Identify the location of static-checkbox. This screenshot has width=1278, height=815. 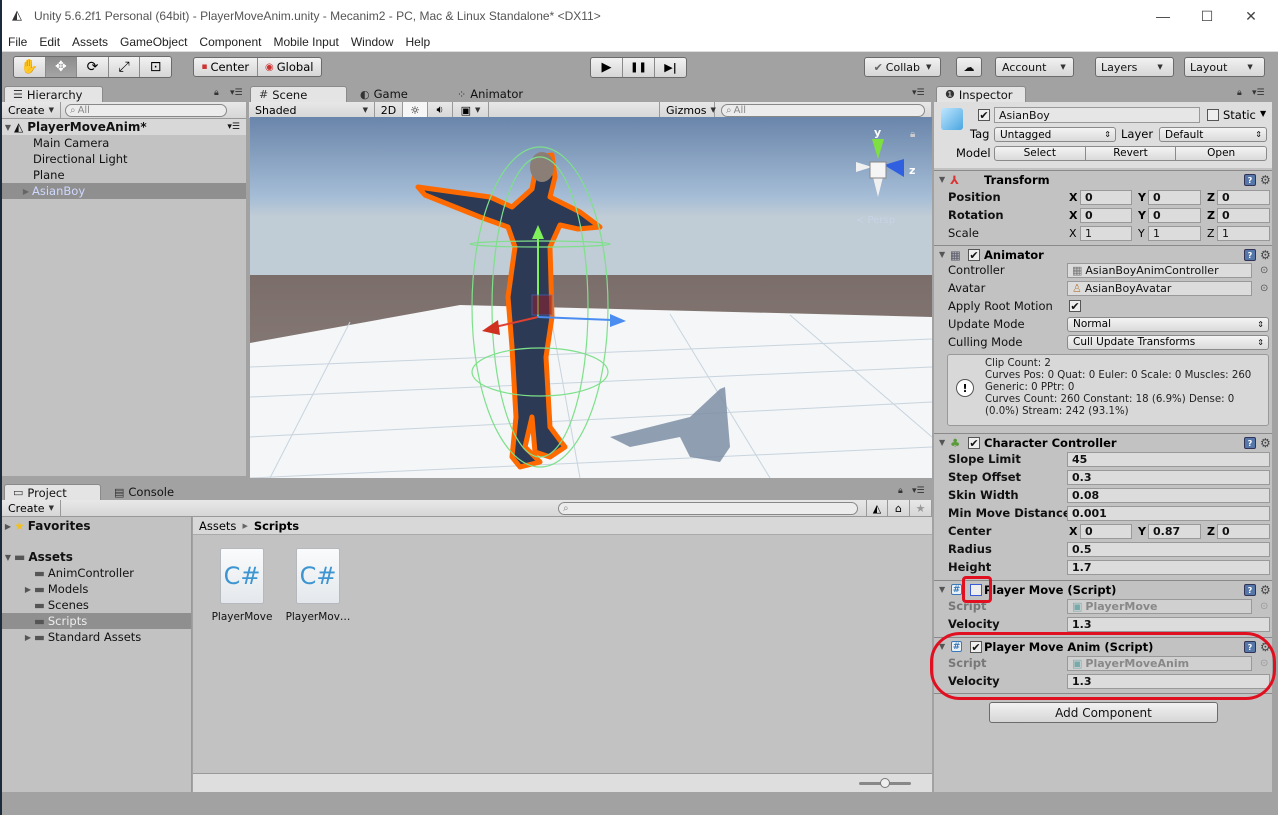
(1213, 115).